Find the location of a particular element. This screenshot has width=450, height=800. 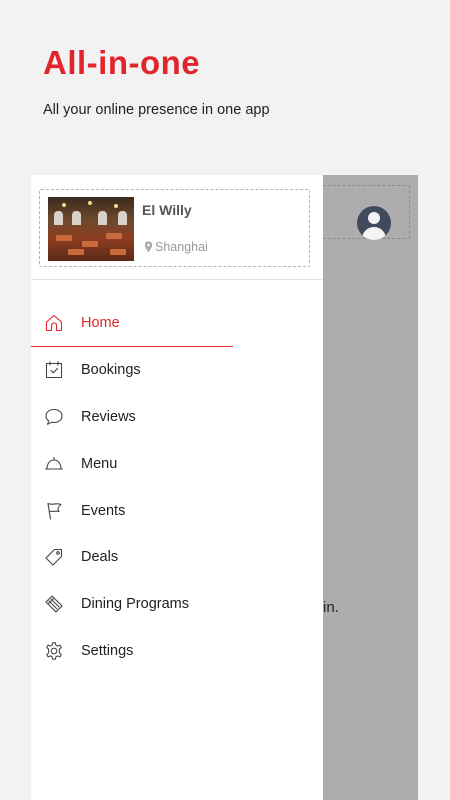

home-icon is located at coordinates (54, 323).